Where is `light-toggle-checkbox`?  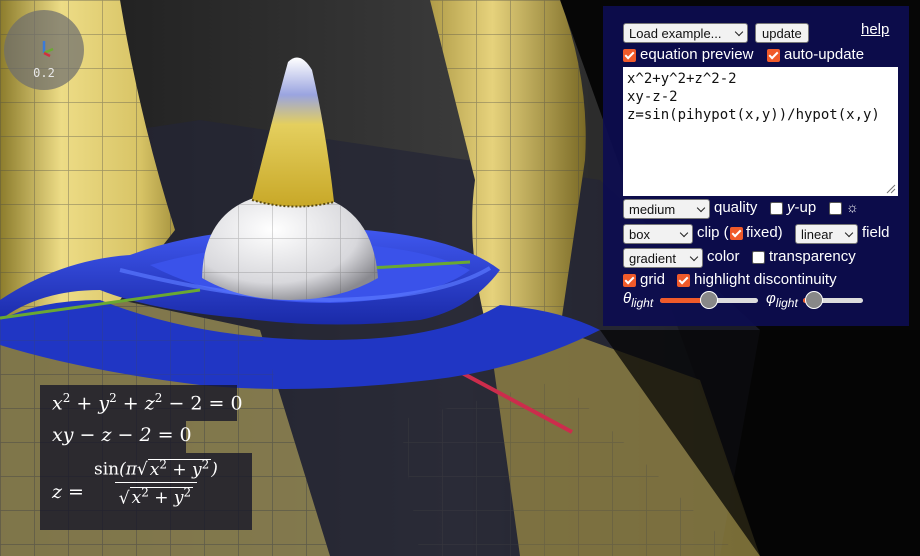 light-toggle-checkbox is located at coordinates (835, 208).